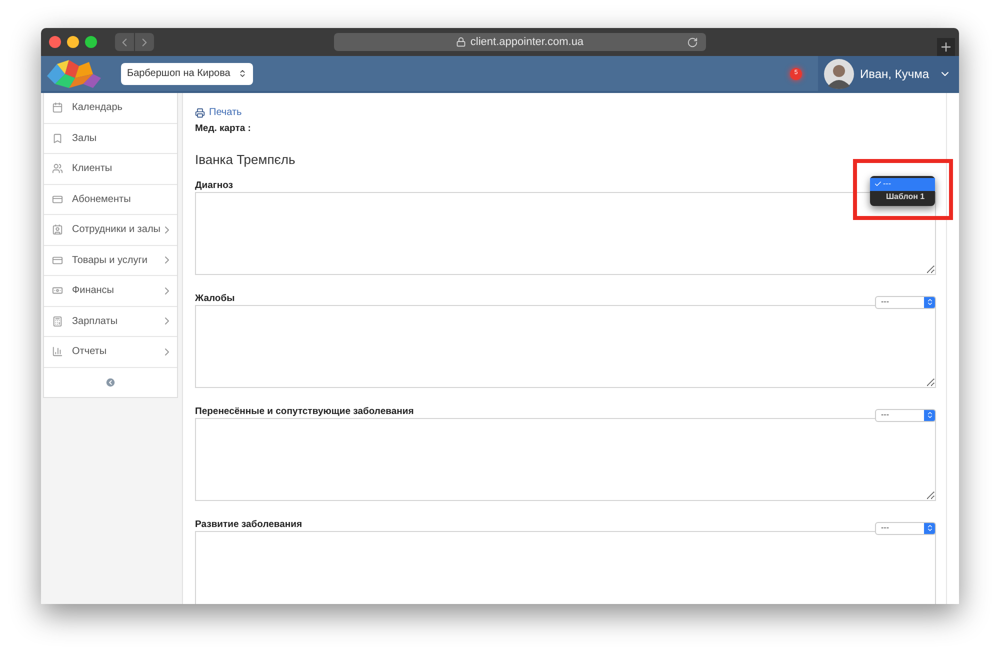 This screenshot has height=659, width=1000. What do you see at coordinates (57, 230) in the screenshot?
I see `id-card-icon` at bounding box center [57, 230].